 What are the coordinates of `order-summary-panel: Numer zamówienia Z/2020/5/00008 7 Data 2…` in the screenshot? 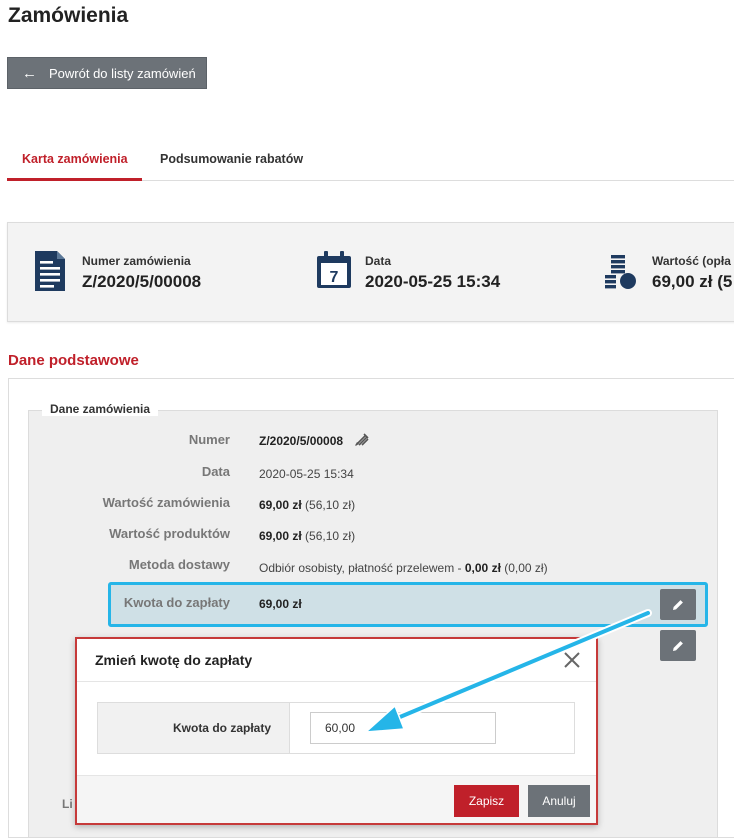 It's located at (370, 272).